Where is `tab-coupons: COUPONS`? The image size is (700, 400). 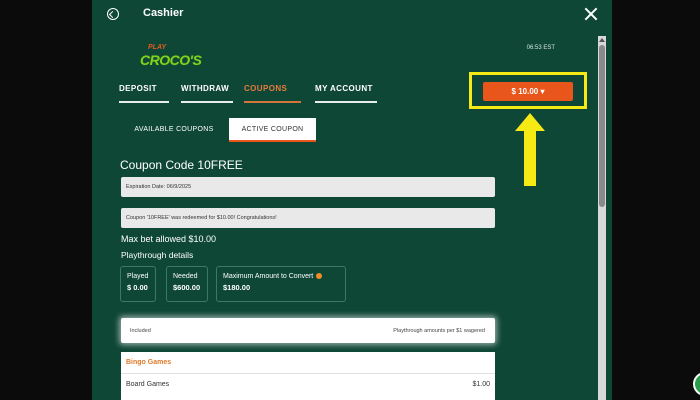 tab-coupons: COUPONS is located at coordinates (272, 91).